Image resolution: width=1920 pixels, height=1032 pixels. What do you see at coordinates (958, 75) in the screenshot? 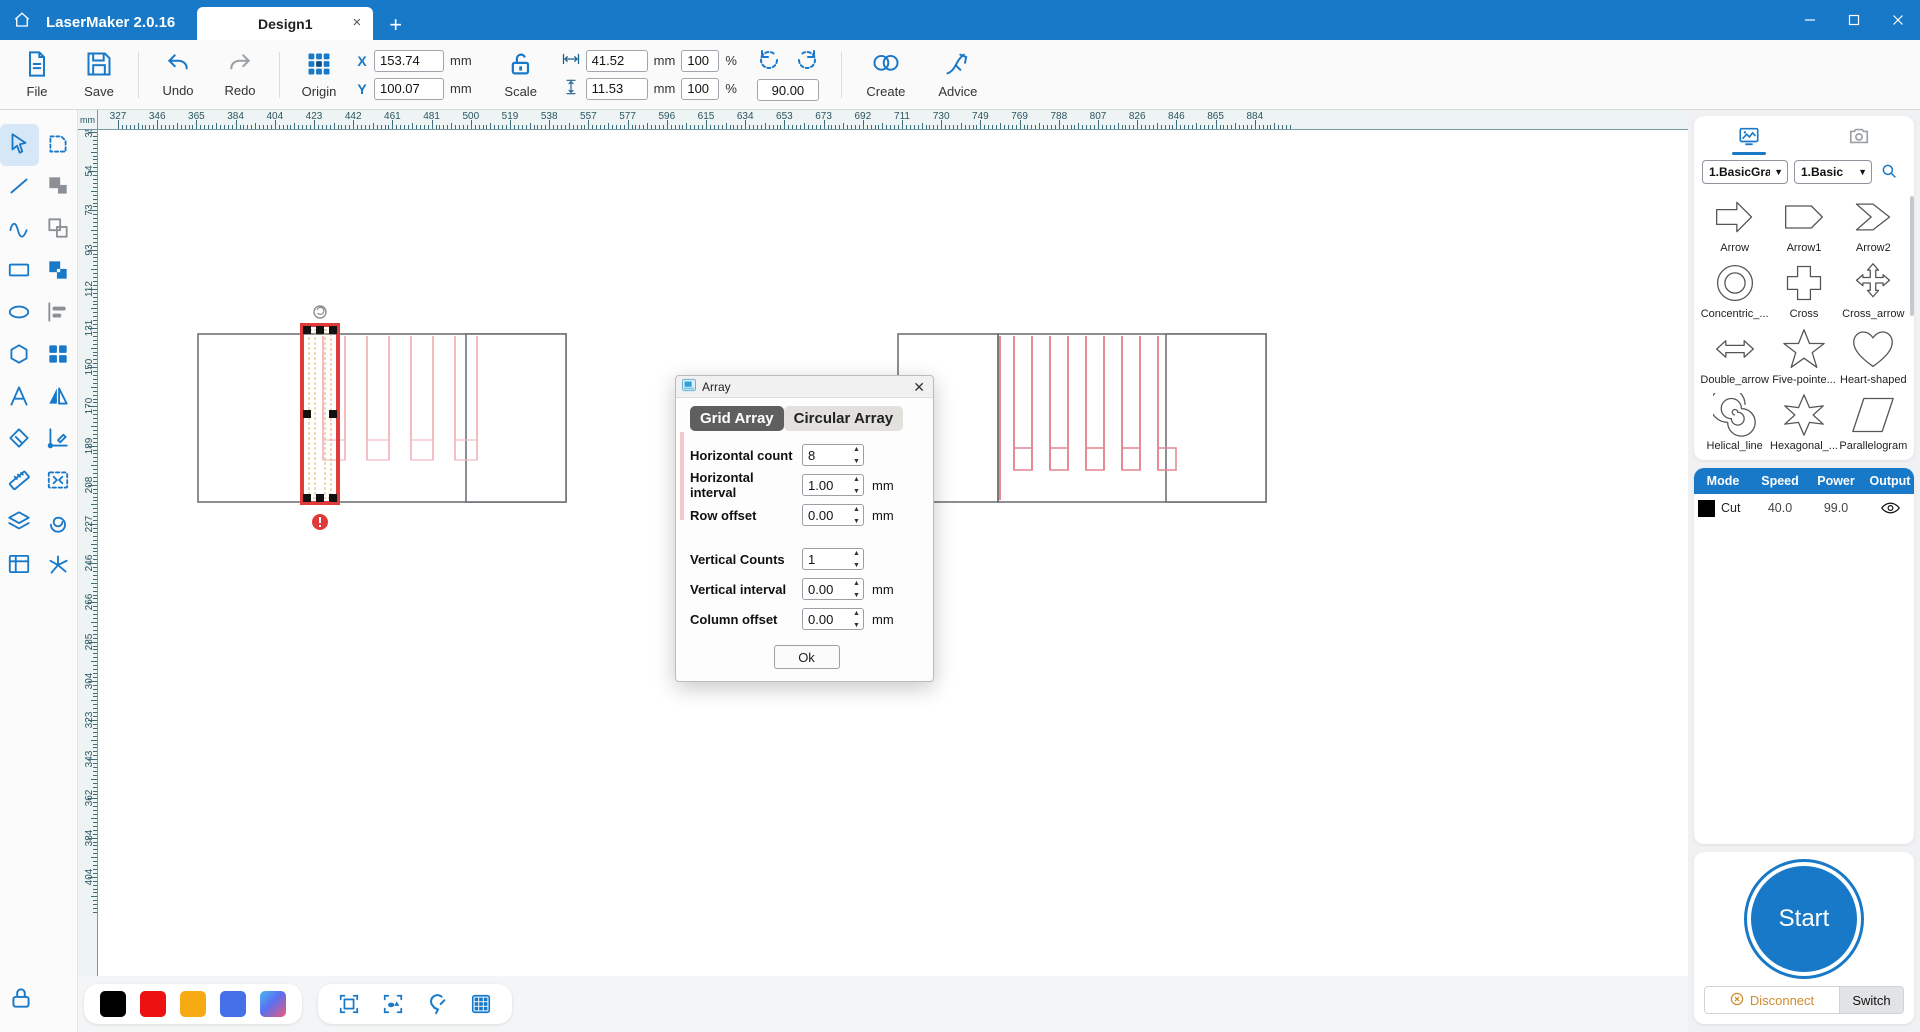
I see `advice-button: Advice` at bounding box center [958, 75].